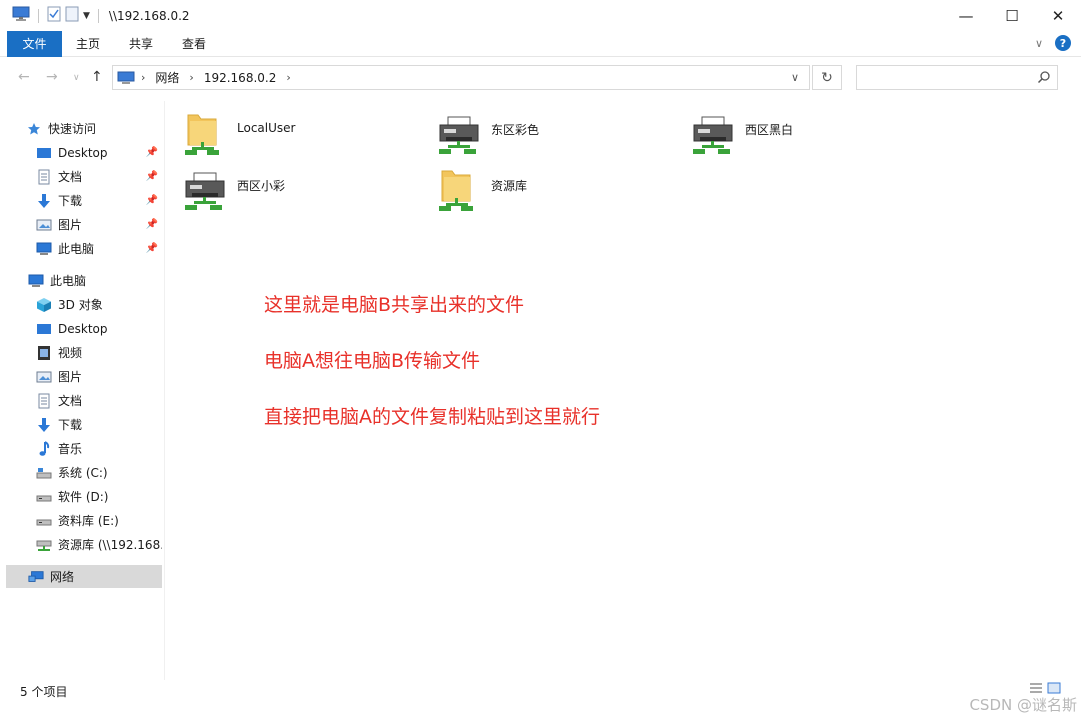 This screenshot has height=720, width=1081. I want to click on network-drive-icon, so click(44, 545).